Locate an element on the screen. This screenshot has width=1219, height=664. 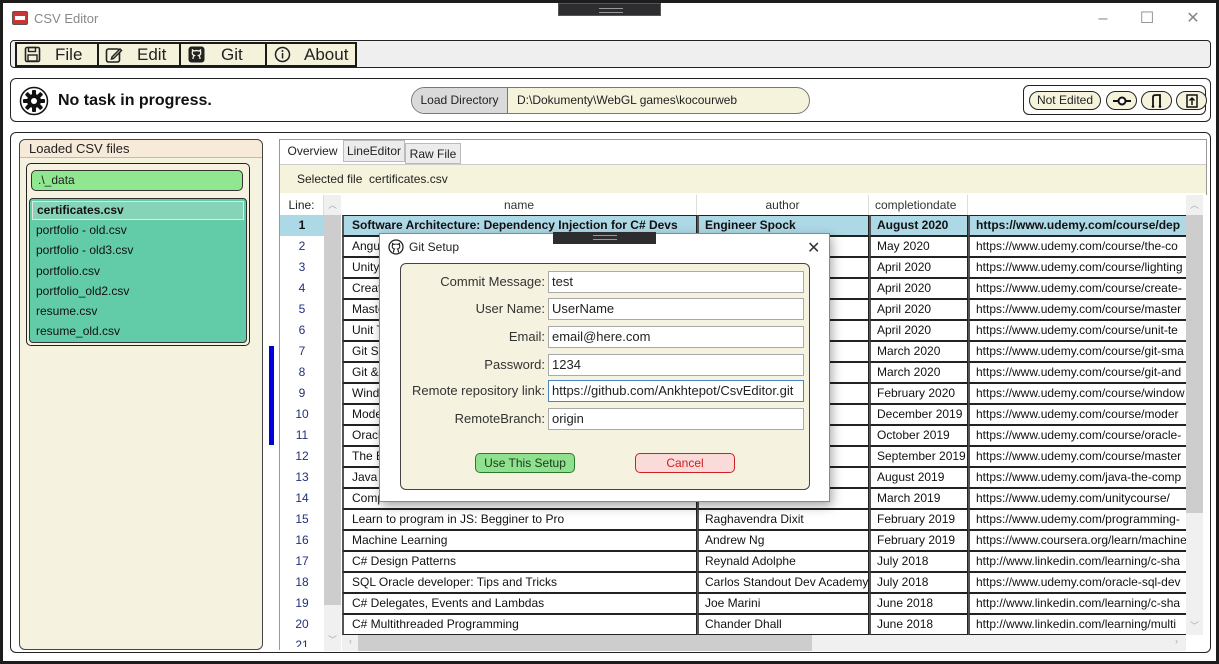
dialog-drag-handle is located at coordinates (604, 238).